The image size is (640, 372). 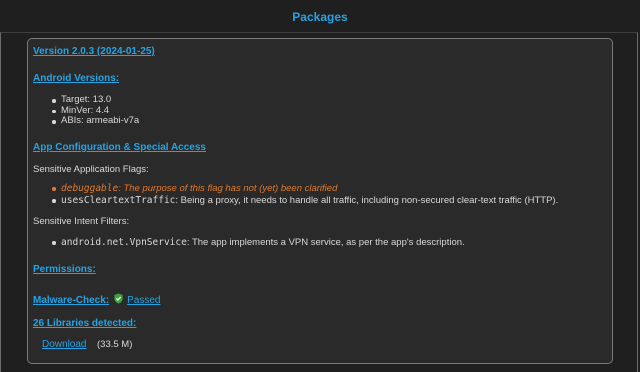 I want to click on malware-row: Malware-Check: Passed, so click(x=97, y=299).